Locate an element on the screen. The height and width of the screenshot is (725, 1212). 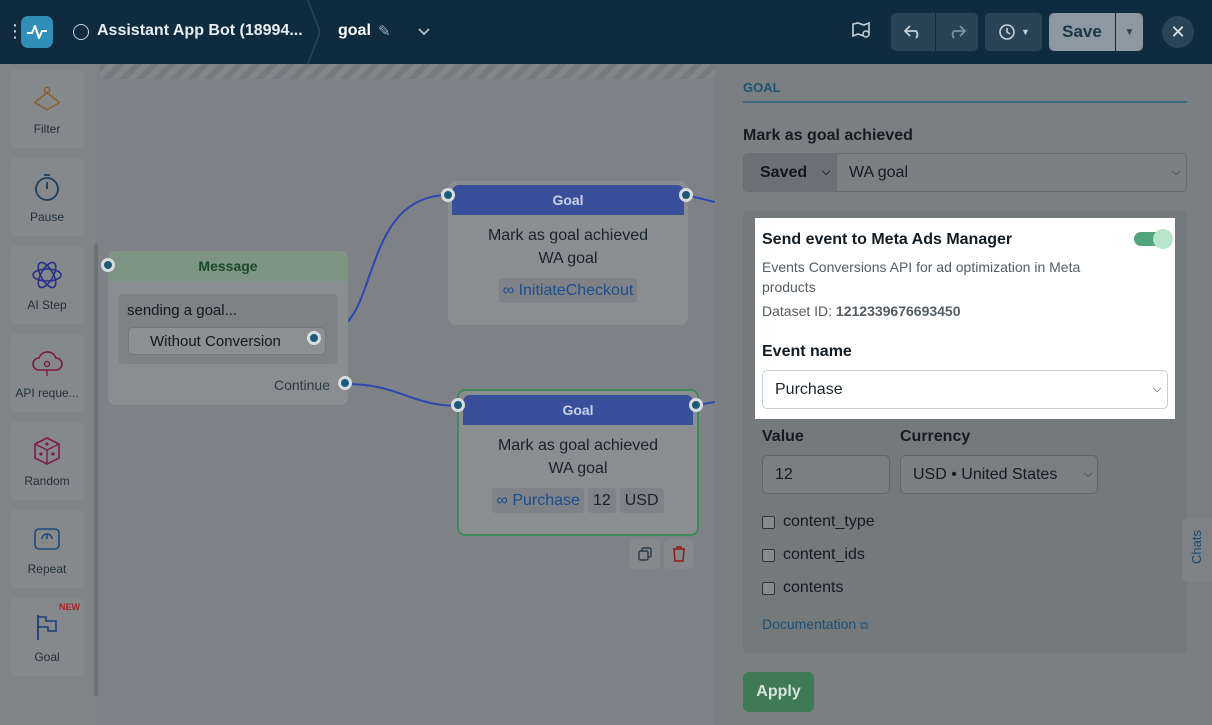
tool-ai-step: AI Step is located at coordinates (47, 285).